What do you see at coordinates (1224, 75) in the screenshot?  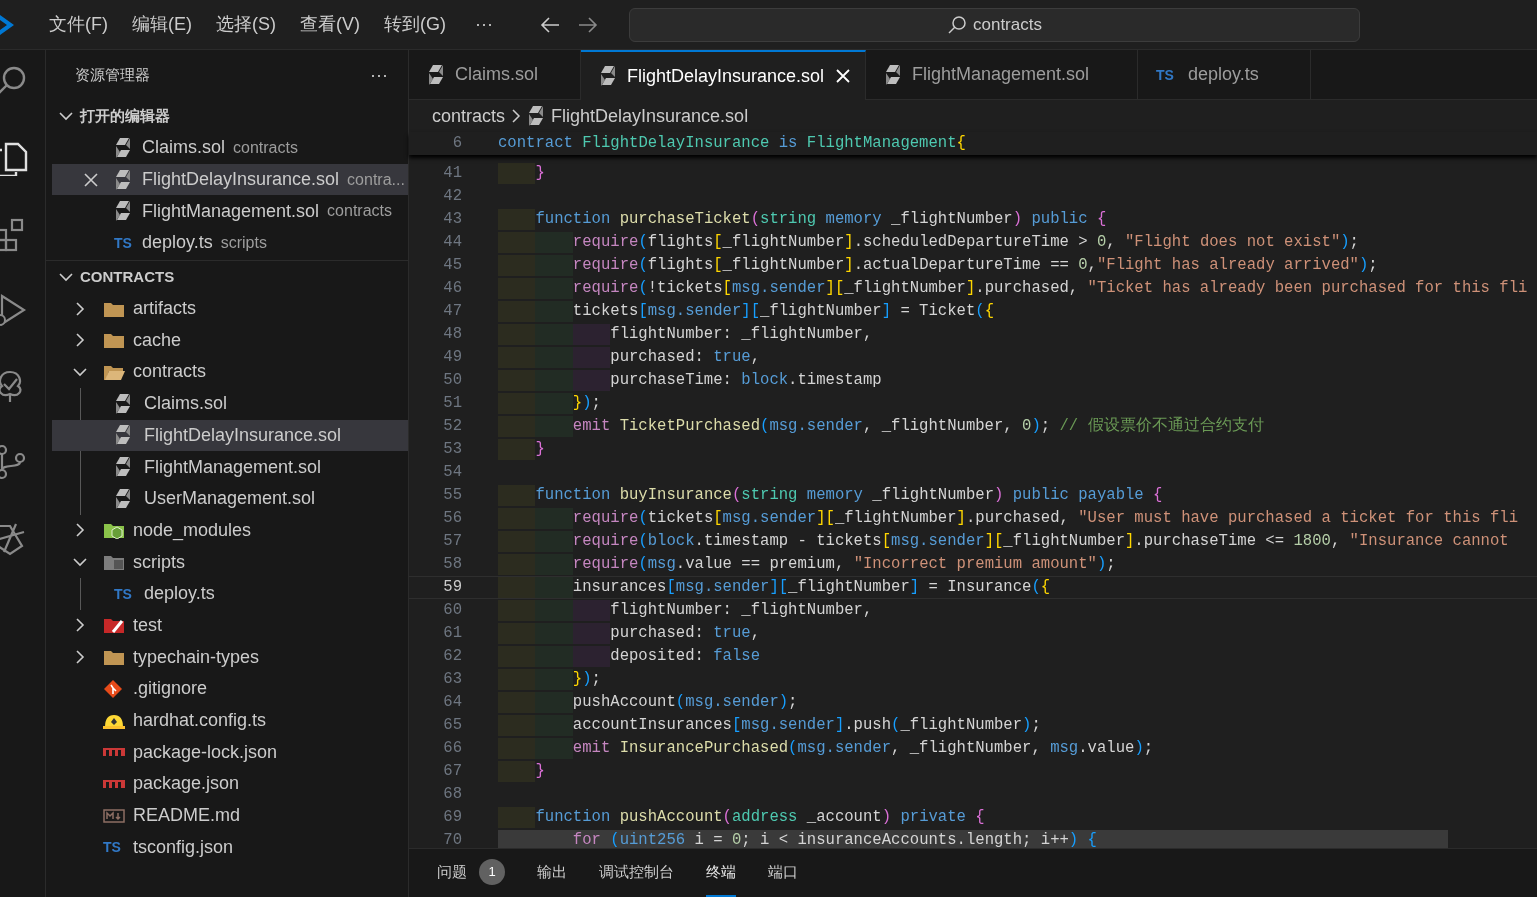 I see `editor-tab: TS deploy.ts` at bounding box center [1224, 75].